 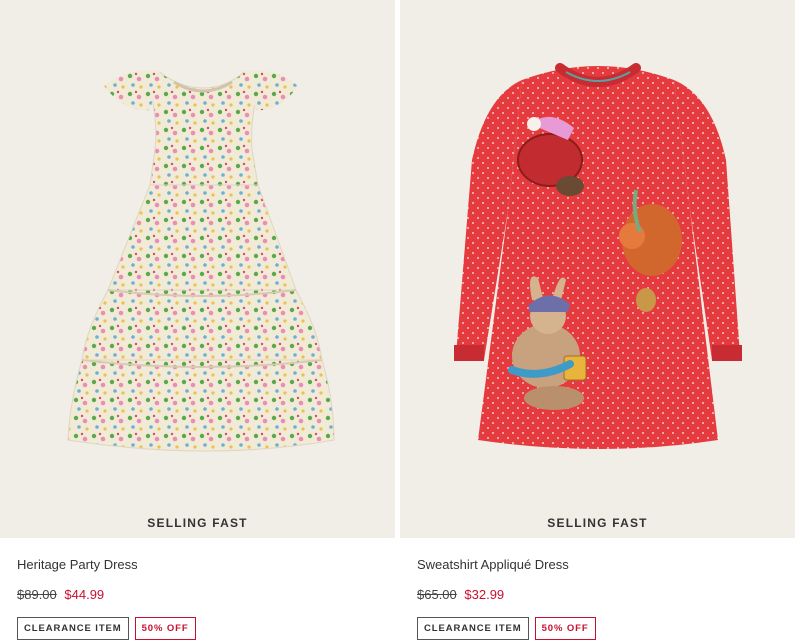 What do you see at coordinates (37, 594) in the screenshot?
I see `original-price: $89.00` at bounding box center [37, 594].